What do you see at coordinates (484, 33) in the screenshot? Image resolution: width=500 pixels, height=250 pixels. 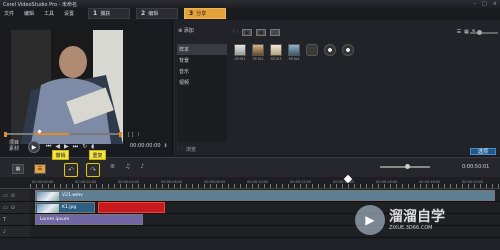 I see `thumbnail-size-slider` at bounding box center [484, 33].